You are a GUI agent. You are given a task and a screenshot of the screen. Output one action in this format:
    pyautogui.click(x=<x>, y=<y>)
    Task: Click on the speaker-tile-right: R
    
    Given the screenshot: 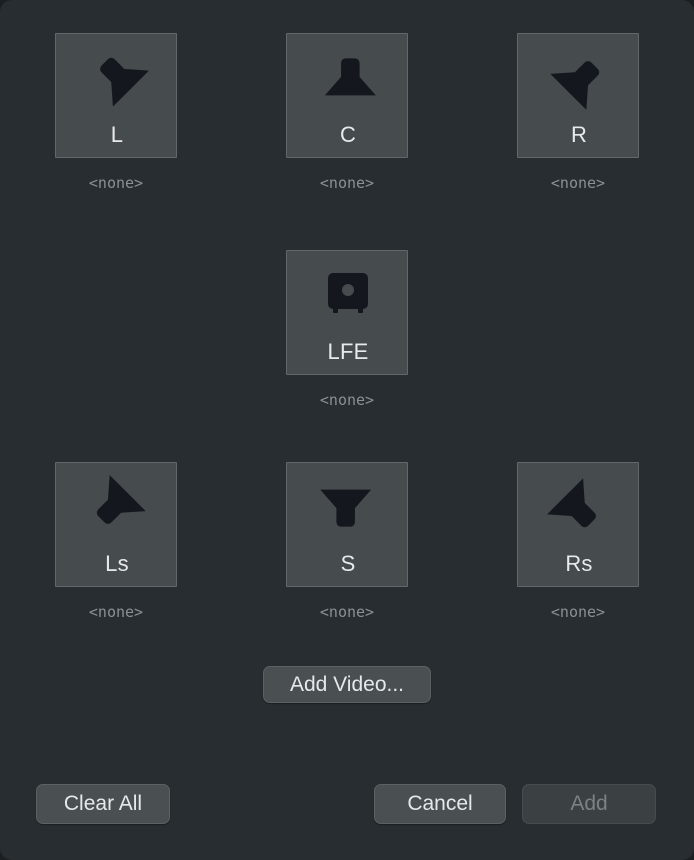 What is the action you would take?
    pyautogui.click(x=578, y=95)
    